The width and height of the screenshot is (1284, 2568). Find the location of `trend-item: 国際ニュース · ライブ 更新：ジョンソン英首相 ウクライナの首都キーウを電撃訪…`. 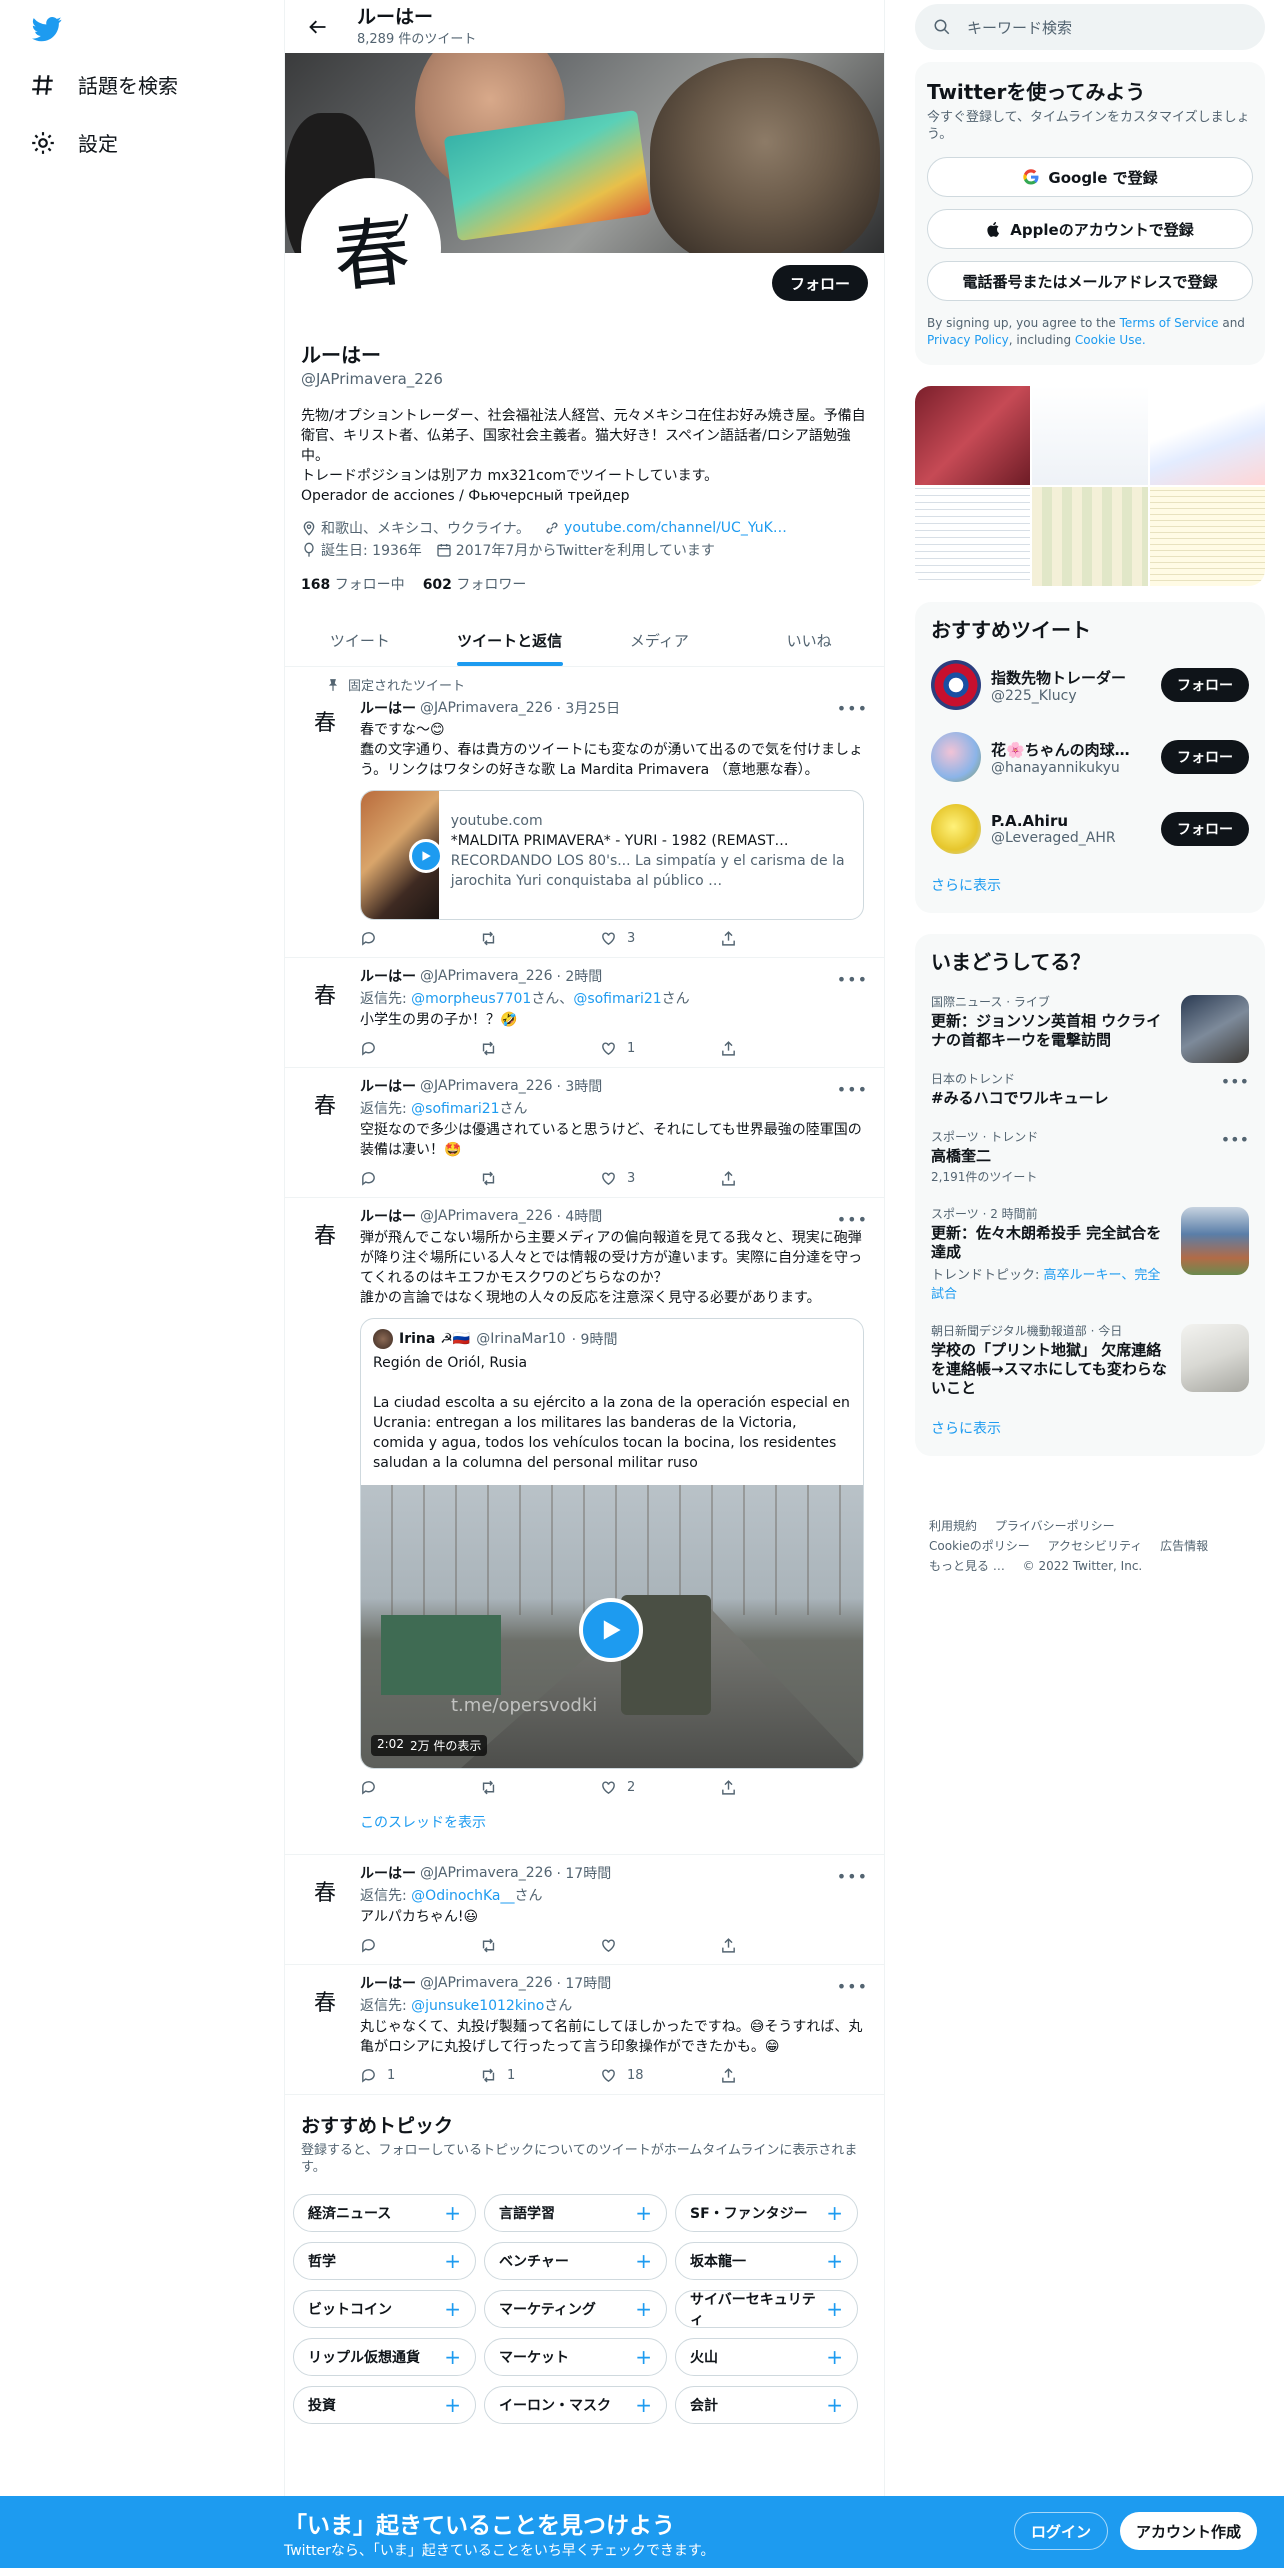

trend-item: 国際ニュース · ライブ 更新：ジョンソン英首相 ウクライナの首都キーウを電撃訪… is located at coordinates (1090, 1023).